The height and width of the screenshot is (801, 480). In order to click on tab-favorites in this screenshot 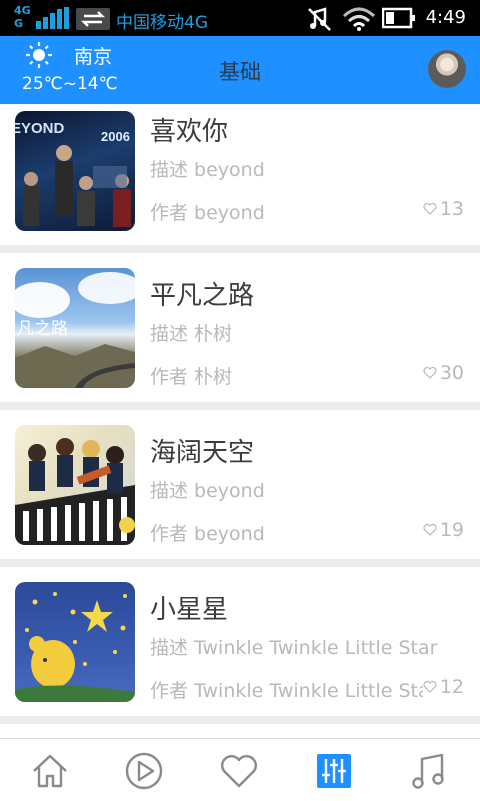, I will do `click(239, 771)`.